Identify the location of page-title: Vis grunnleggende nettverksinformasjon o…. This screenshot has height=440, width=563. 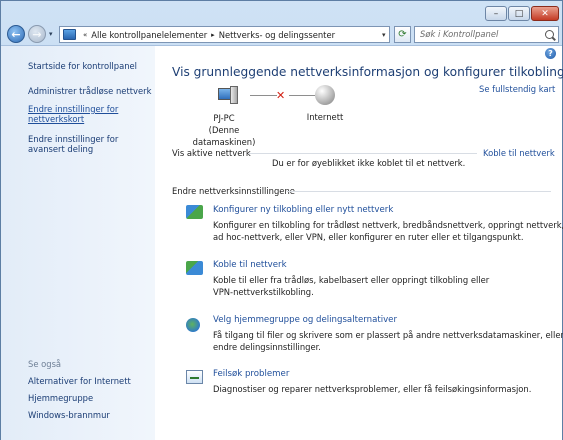
(367, 72).